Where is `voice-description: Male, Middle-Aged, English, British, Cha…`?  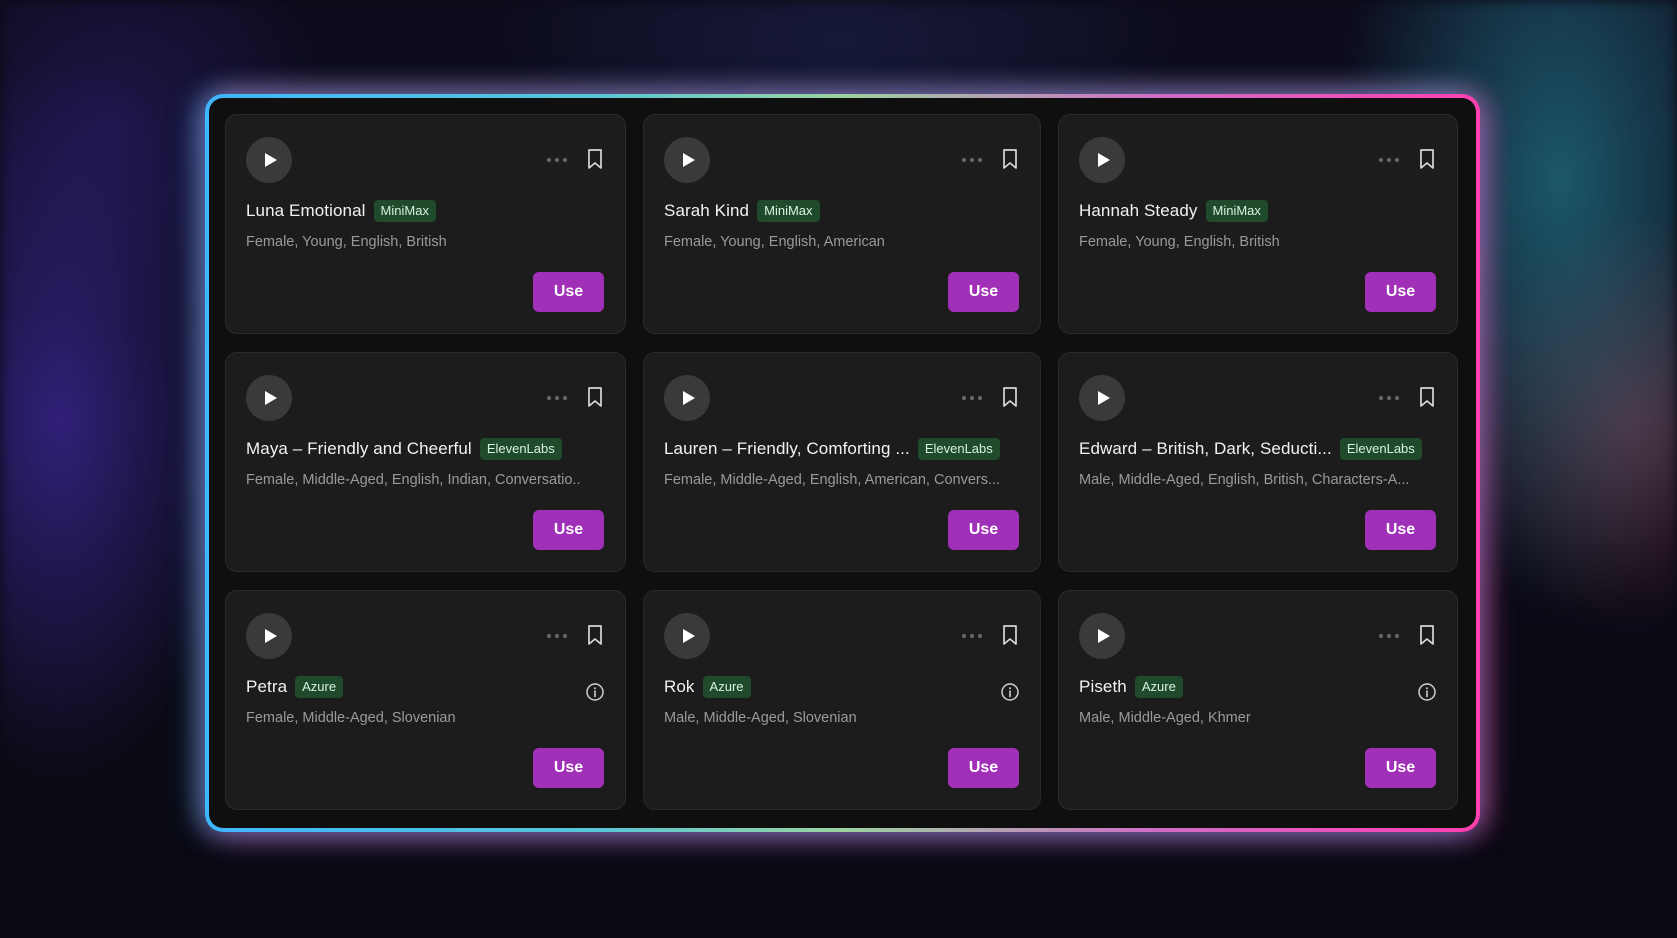
voice-description: Male, Middle-Aged, English, British, Cha… is located at coordinates (1244, 480).